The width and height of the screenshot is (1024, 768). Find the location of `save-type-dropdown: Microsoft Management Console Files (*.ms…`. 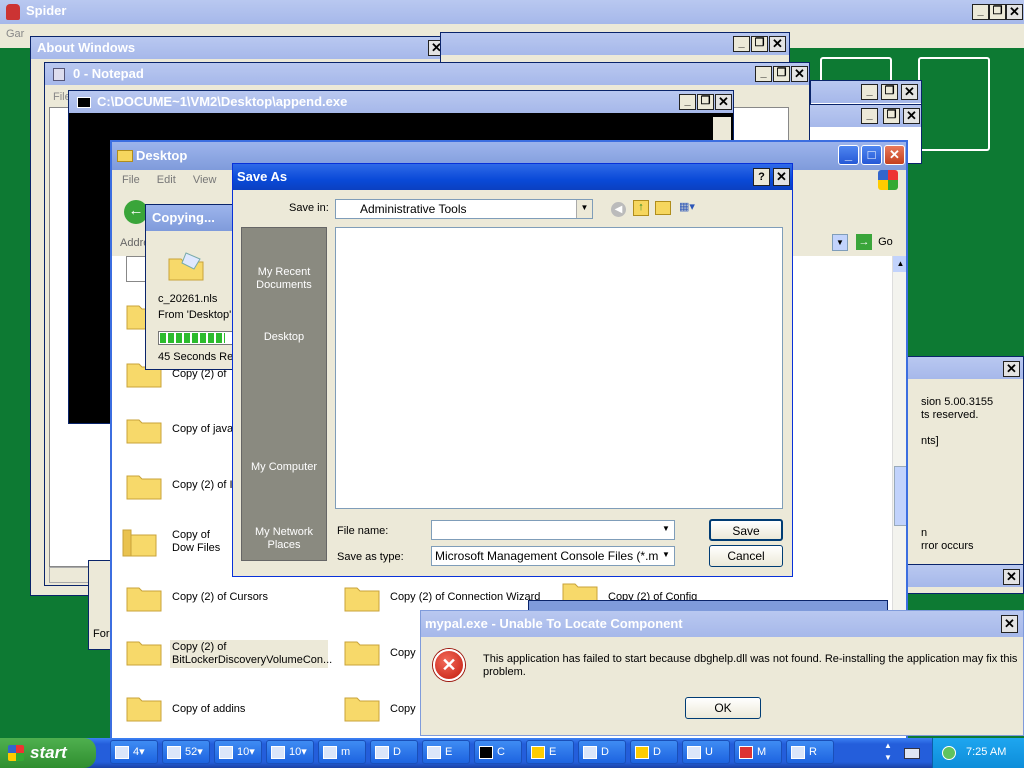

save-type-dropdown: Microsoft Management Console Files (*.ms… is located at coordinates (553, 556).